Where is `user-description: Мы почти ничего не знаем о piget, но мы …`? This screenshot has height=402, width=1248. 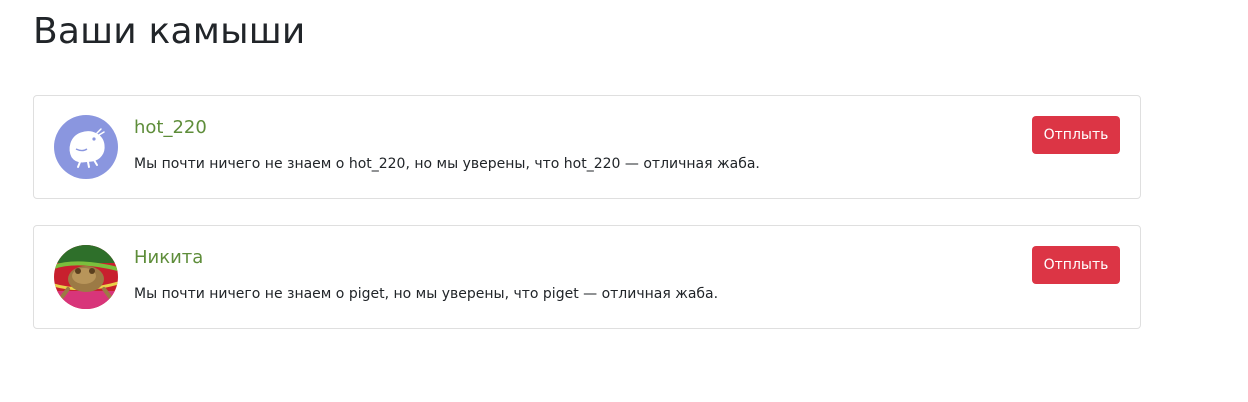 user-description: Мы почти ничего не знаем о piget, но мы … is located at coordinates (426, 294).